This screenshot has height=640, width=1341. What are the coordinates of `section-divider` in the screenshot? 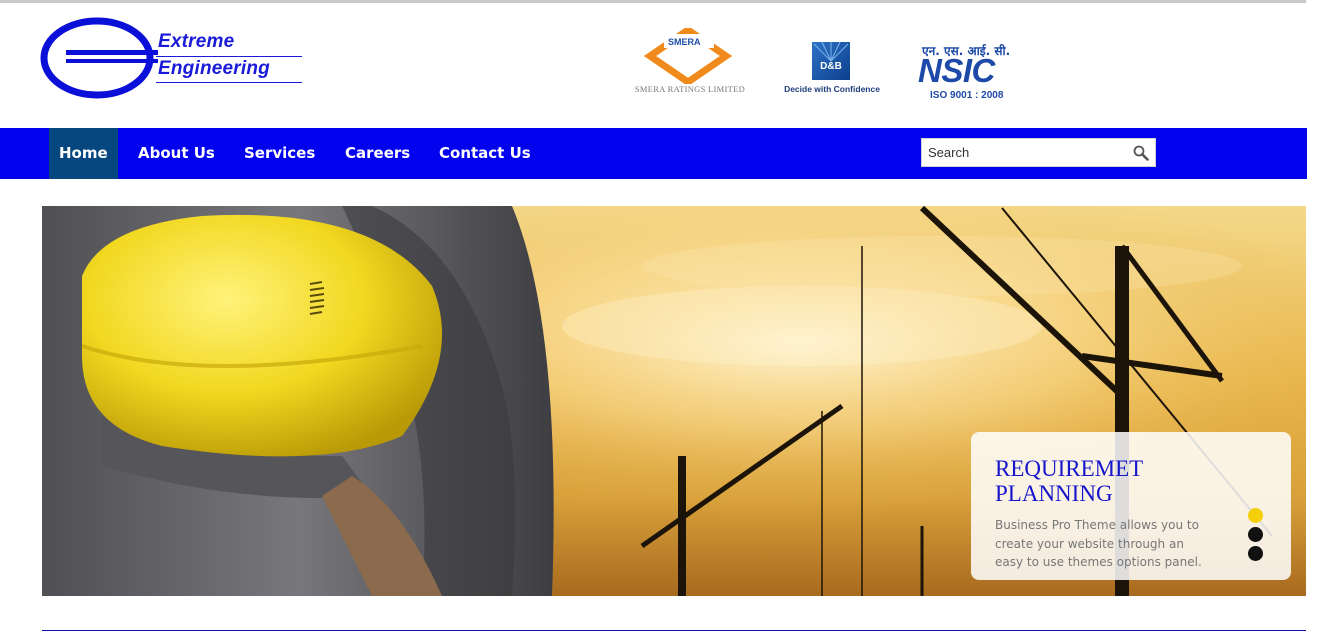 It's located at (674, 630).